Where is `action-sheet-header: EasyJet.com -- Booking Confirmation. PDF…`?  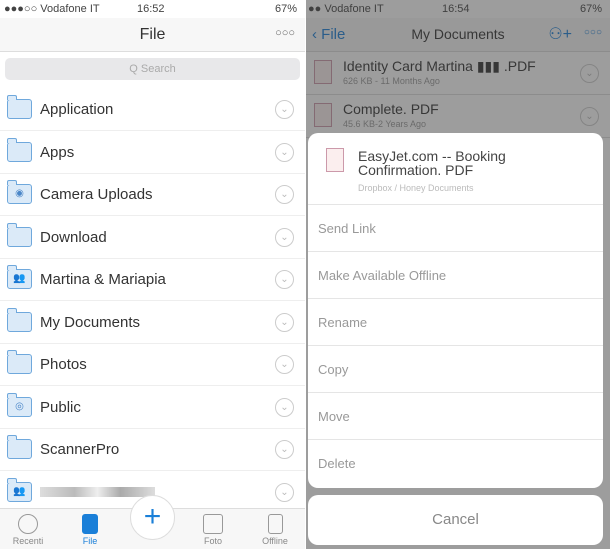 action-sheet-header: EasyJet.com -- Booking Confirmation. PDF… is located at coordinates (455, 169).